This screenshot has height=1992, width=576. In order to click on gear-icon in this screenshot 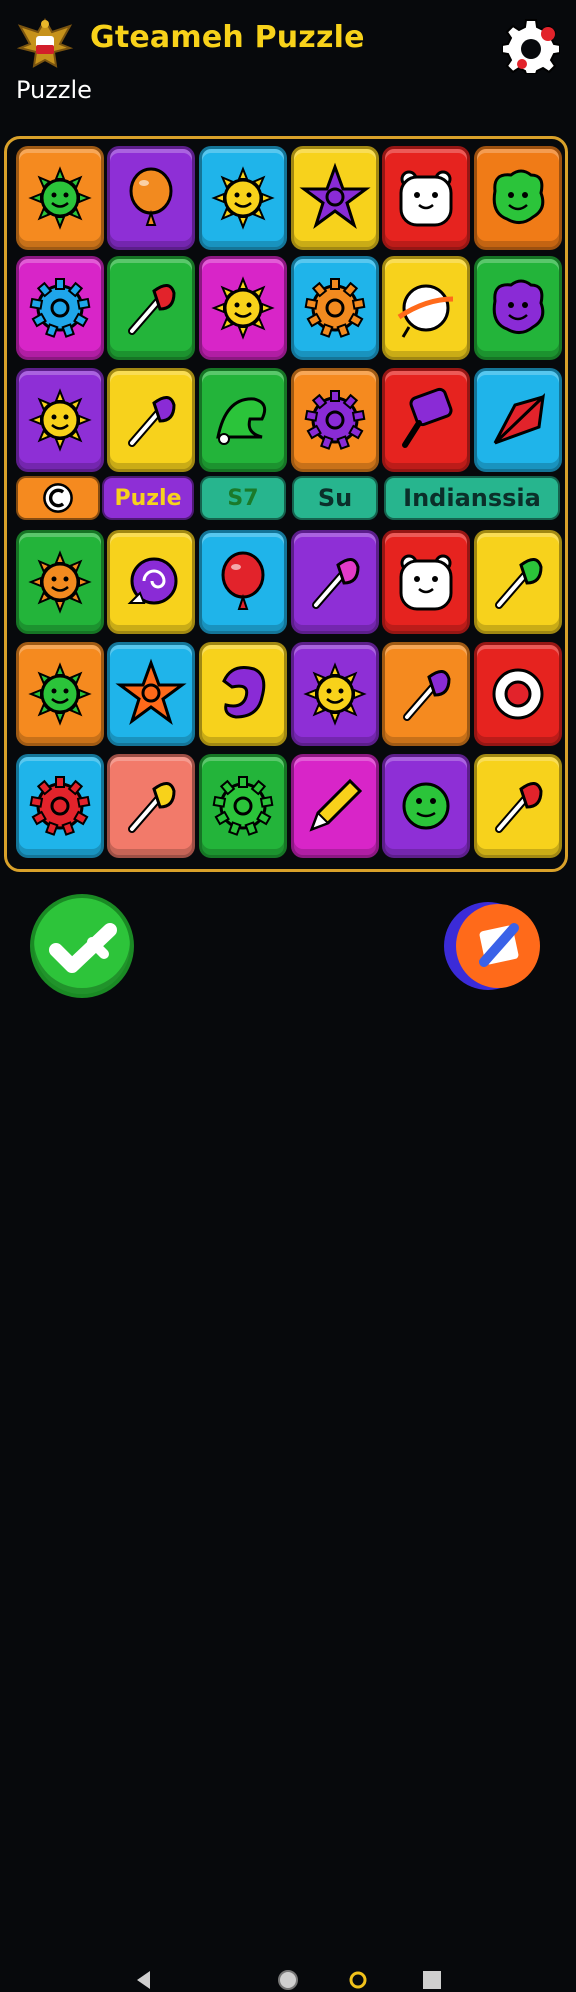, I will do `click(531, 45)`.